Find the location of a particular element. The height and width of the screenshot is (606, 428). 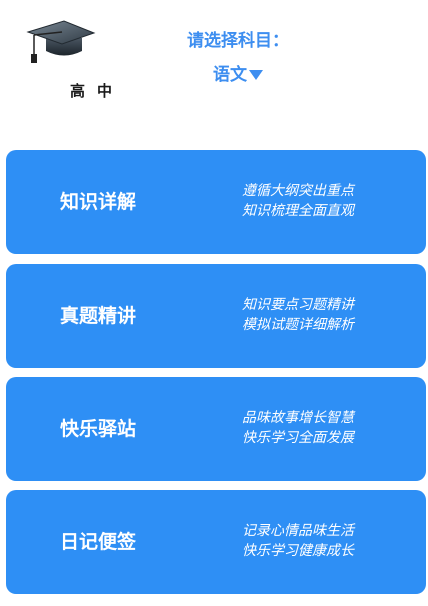

graduation-cap-icon: 高中 is located at coordinates (69, 59).